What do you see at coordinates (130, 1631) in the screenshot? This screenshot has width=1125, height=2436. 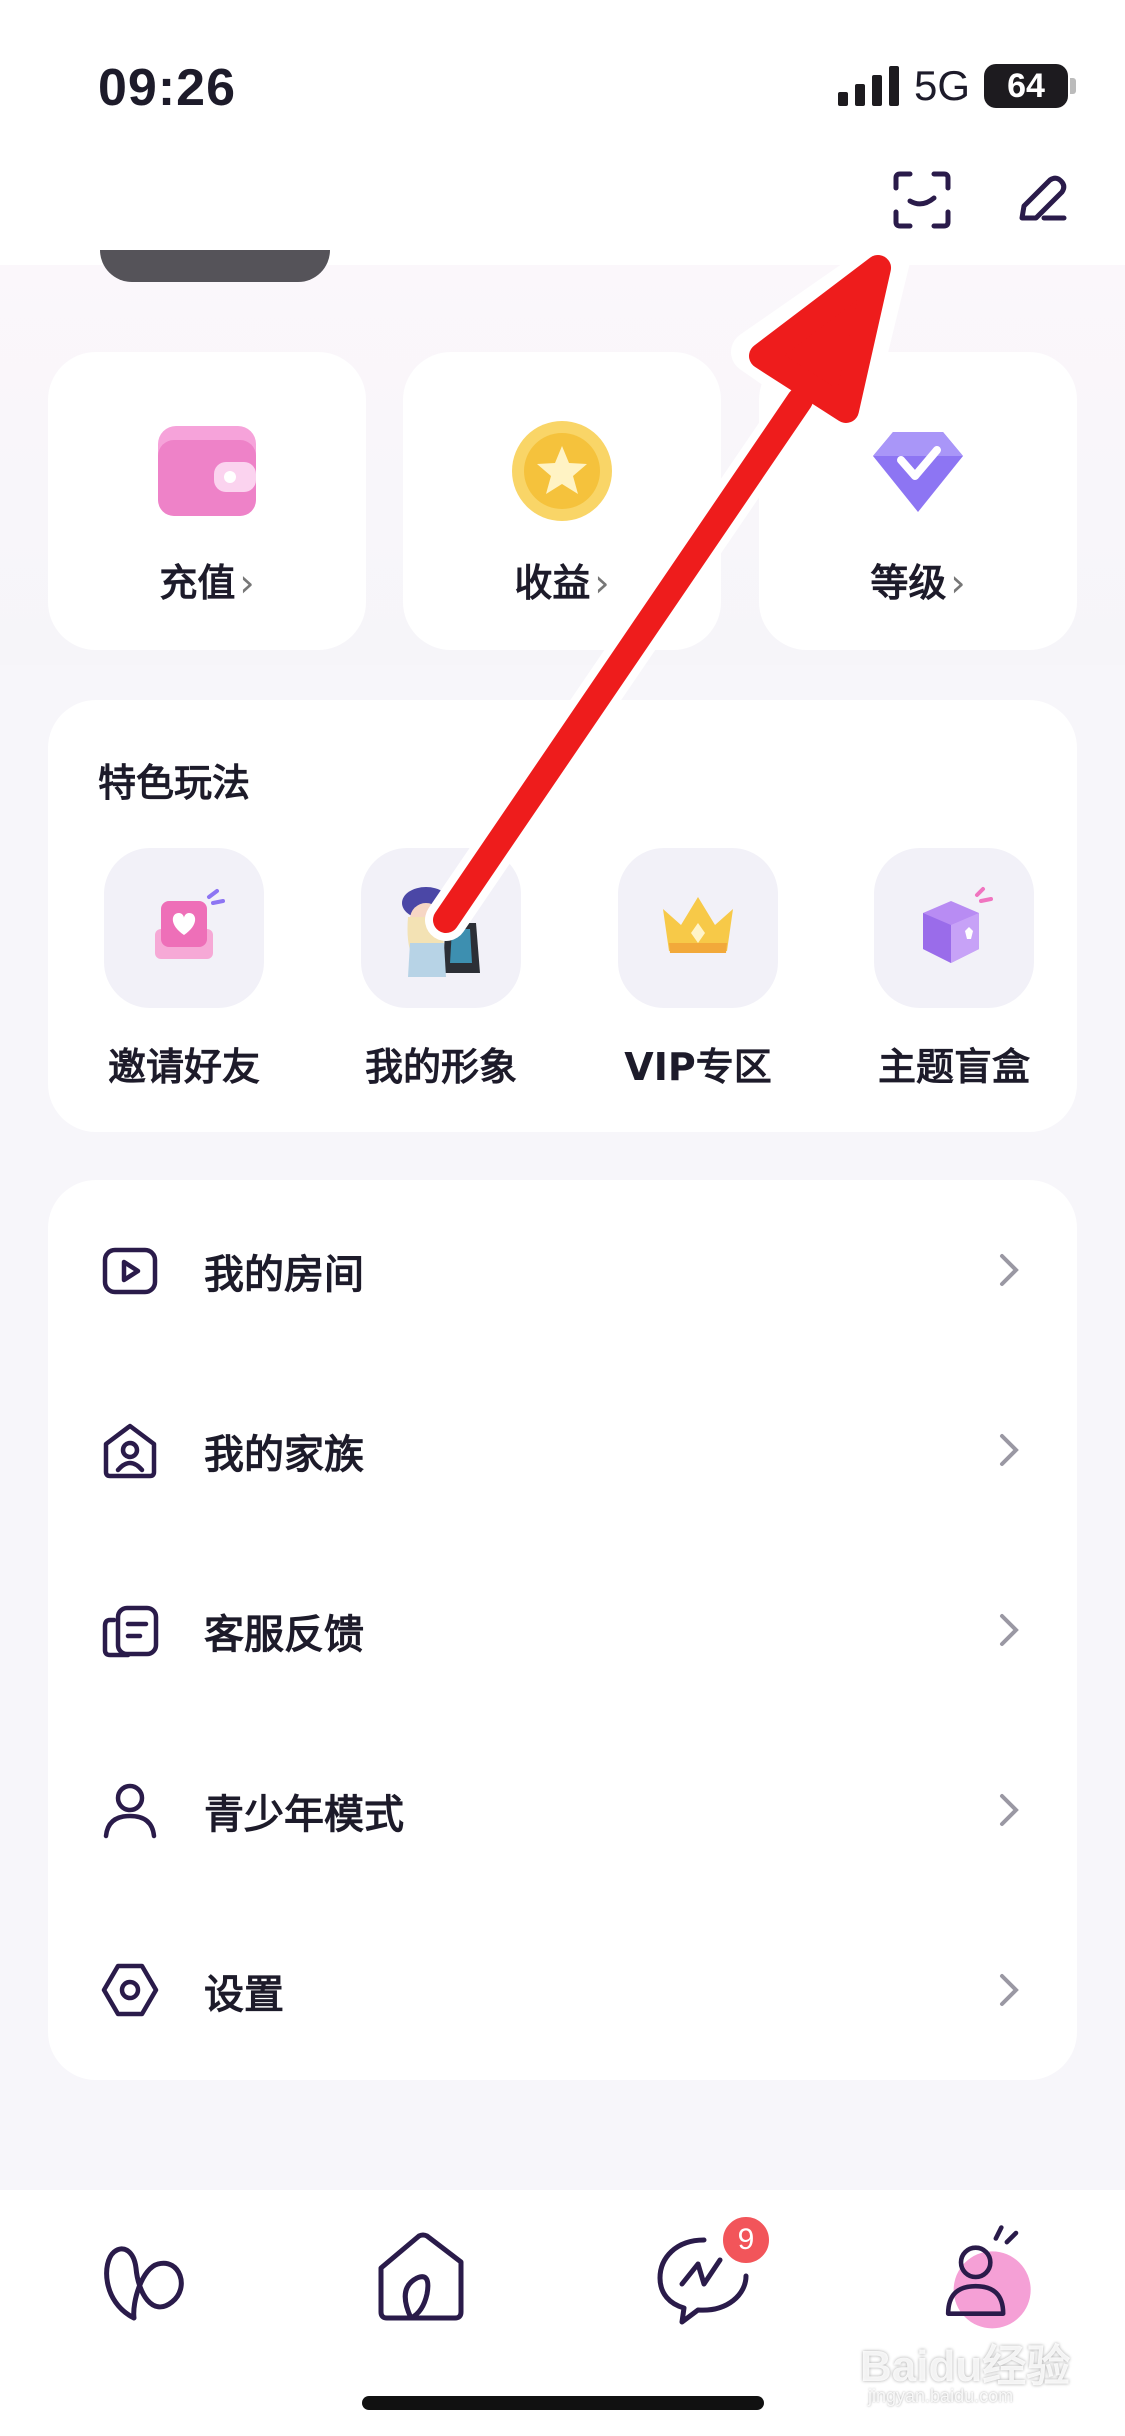 I see `feedback-card-icon` at bounding box center [130, 1631].